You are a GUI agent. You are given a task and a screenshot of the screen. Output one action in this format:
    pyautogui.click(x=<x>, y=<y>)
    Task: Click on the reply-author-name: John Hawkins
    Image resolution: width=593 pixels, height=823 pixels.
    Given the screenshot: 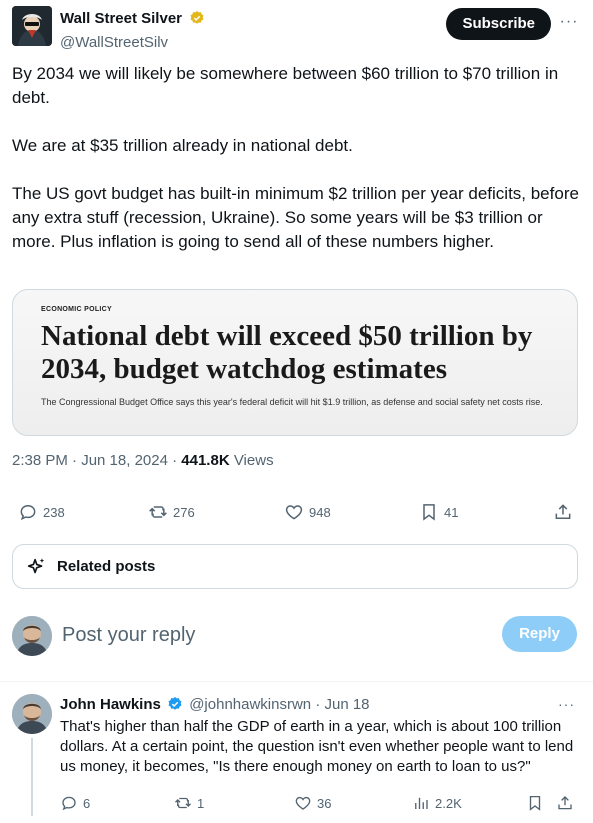 What is the action you would take?
    pyautogui.click(x=110, y=704)
    